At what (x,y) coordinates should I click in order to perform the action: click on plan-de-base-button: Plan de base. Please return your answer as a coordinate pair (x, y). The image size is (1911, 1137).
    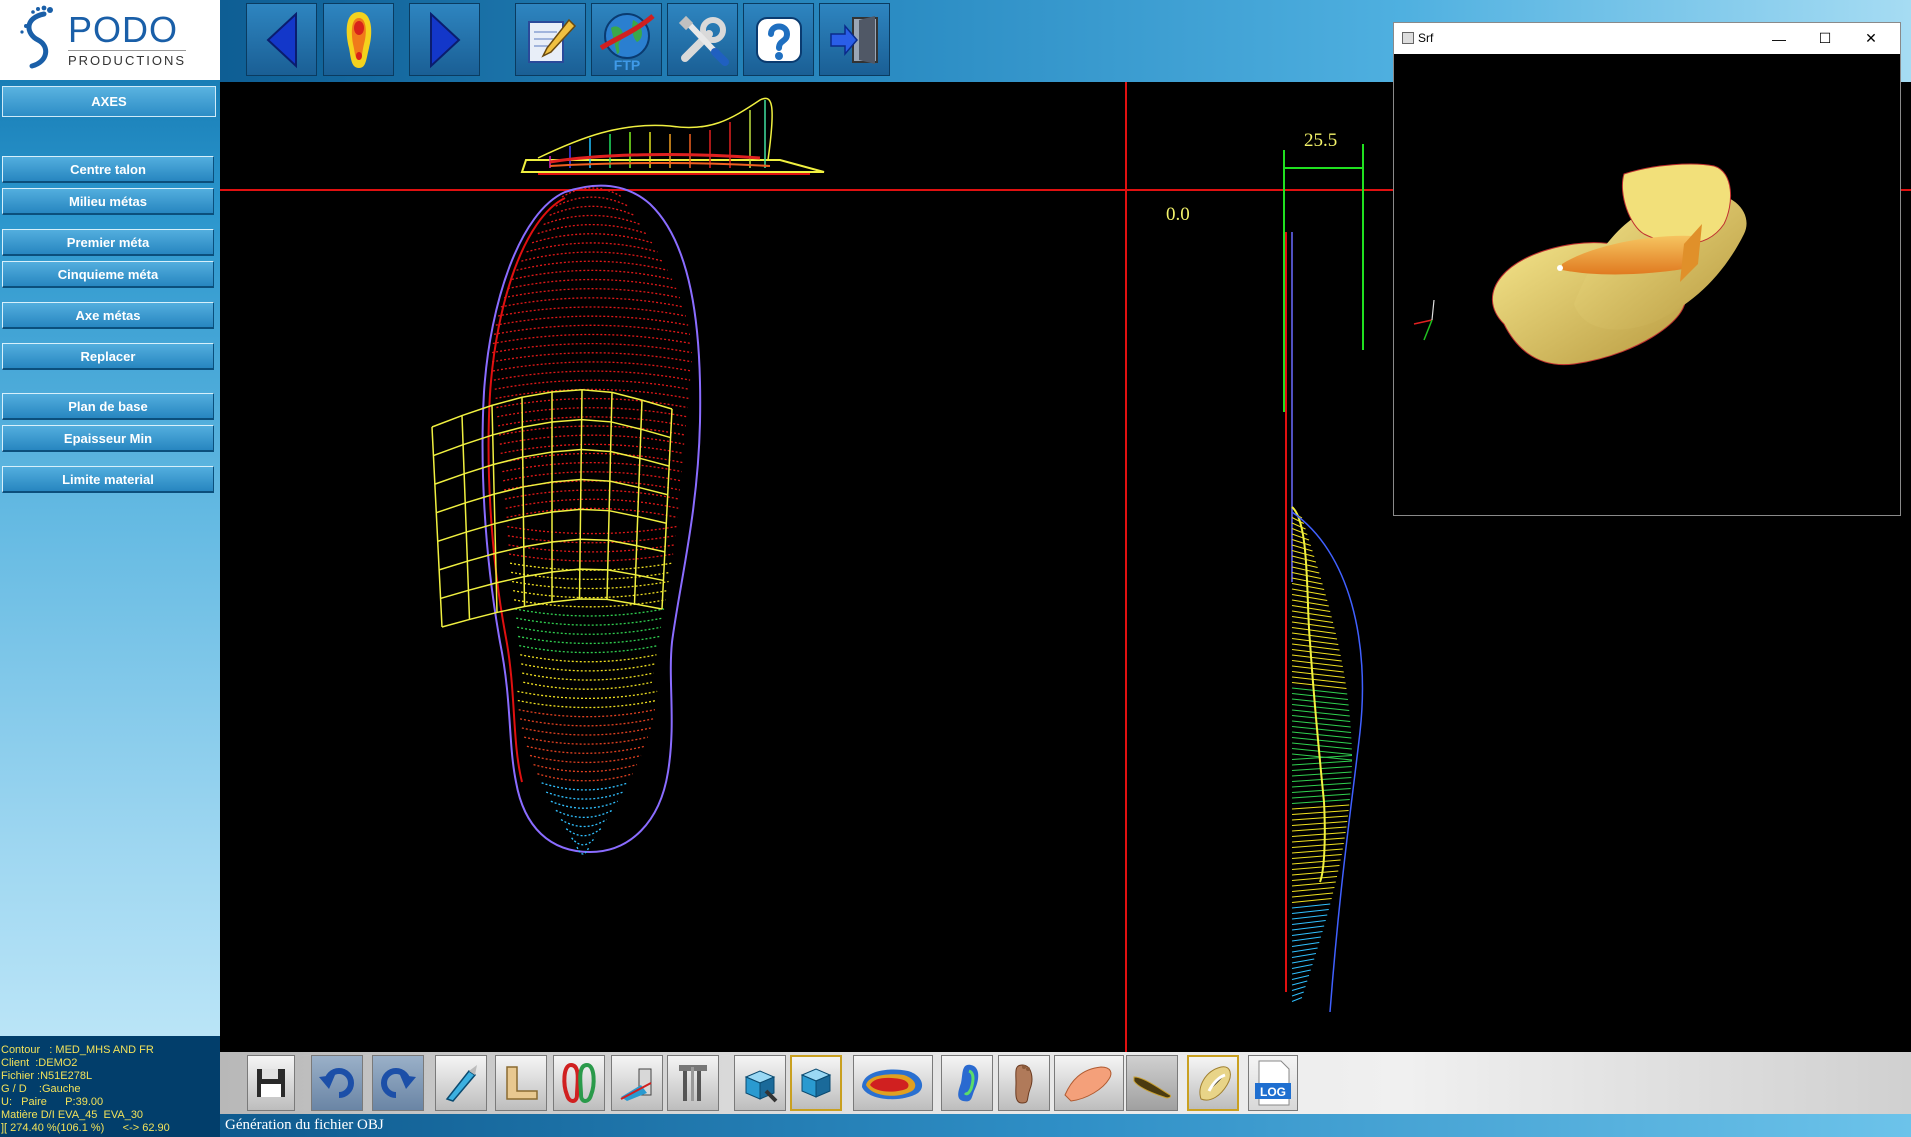
    Looking at the image, I should click on (108, 406).